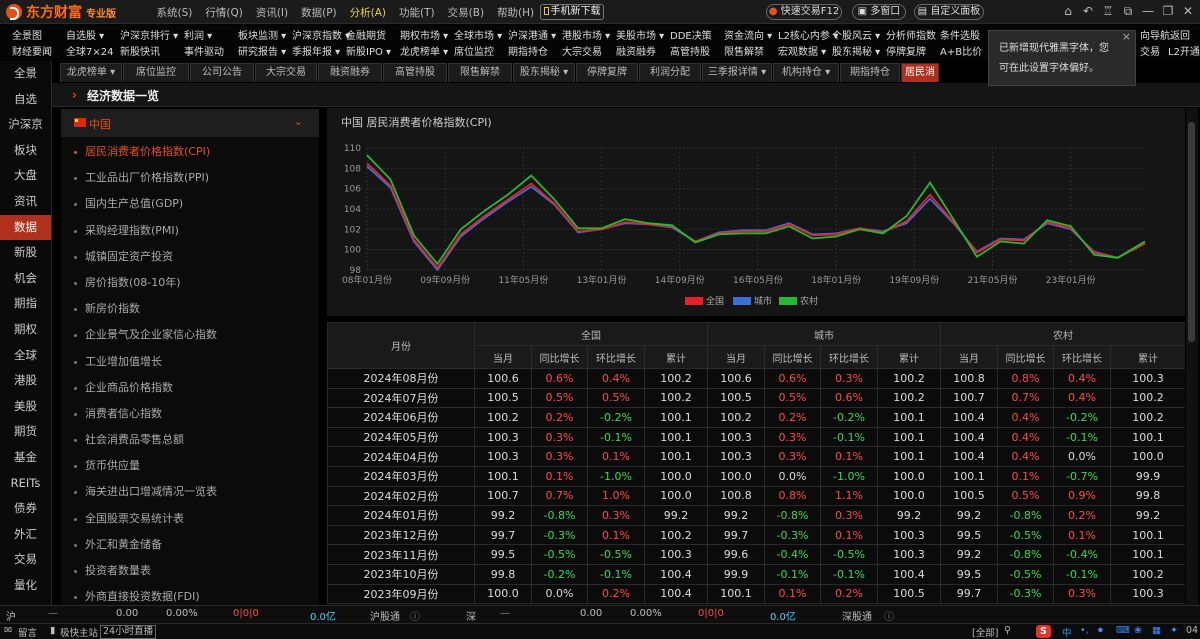 This screenshot has width=1200, height=639. I want to click on nav-item-r1-10: 港股市场 ▾, so click(586, 34).